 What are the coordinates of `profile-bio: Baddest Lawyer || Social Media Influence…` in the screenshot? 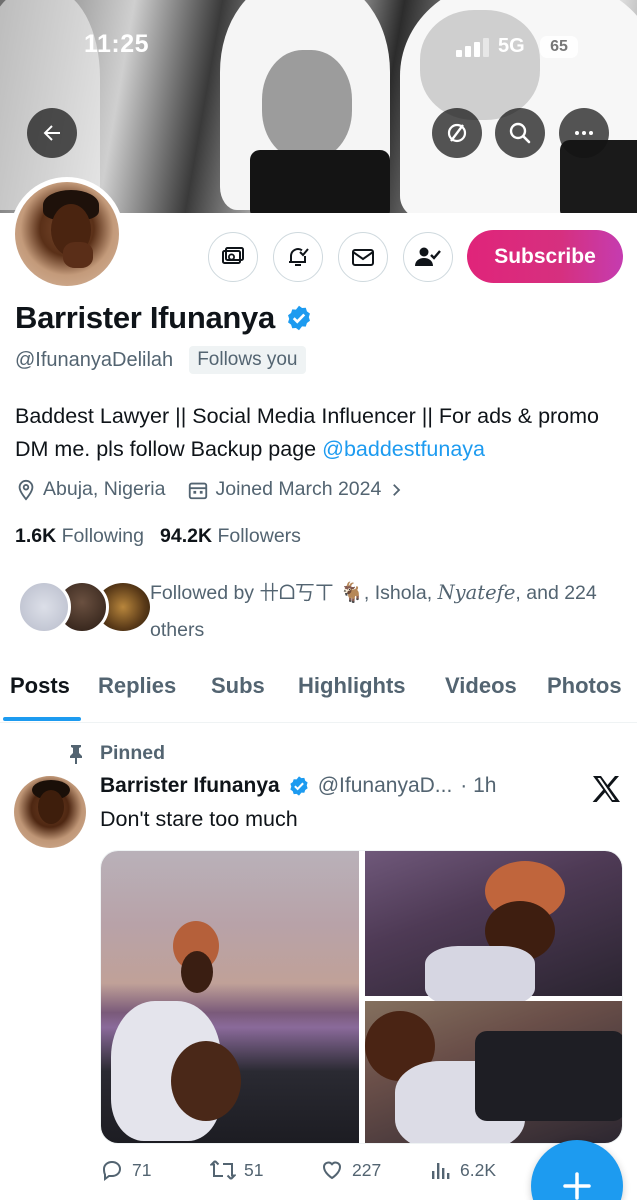 It's located at (321, 433).